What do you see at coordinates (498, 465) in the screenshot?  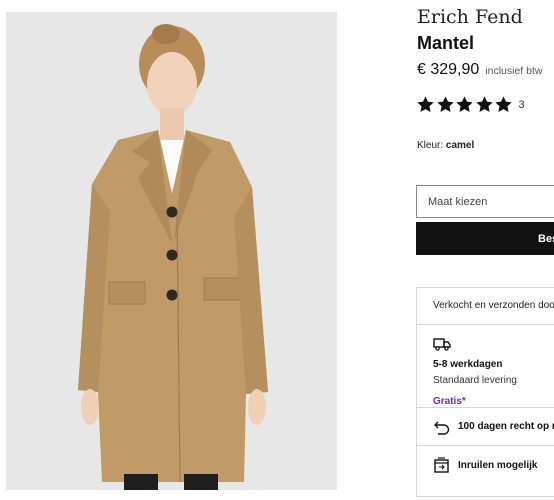 I see `exchange-label: Inruilen mogelijk` at bounding box center [498, 465].